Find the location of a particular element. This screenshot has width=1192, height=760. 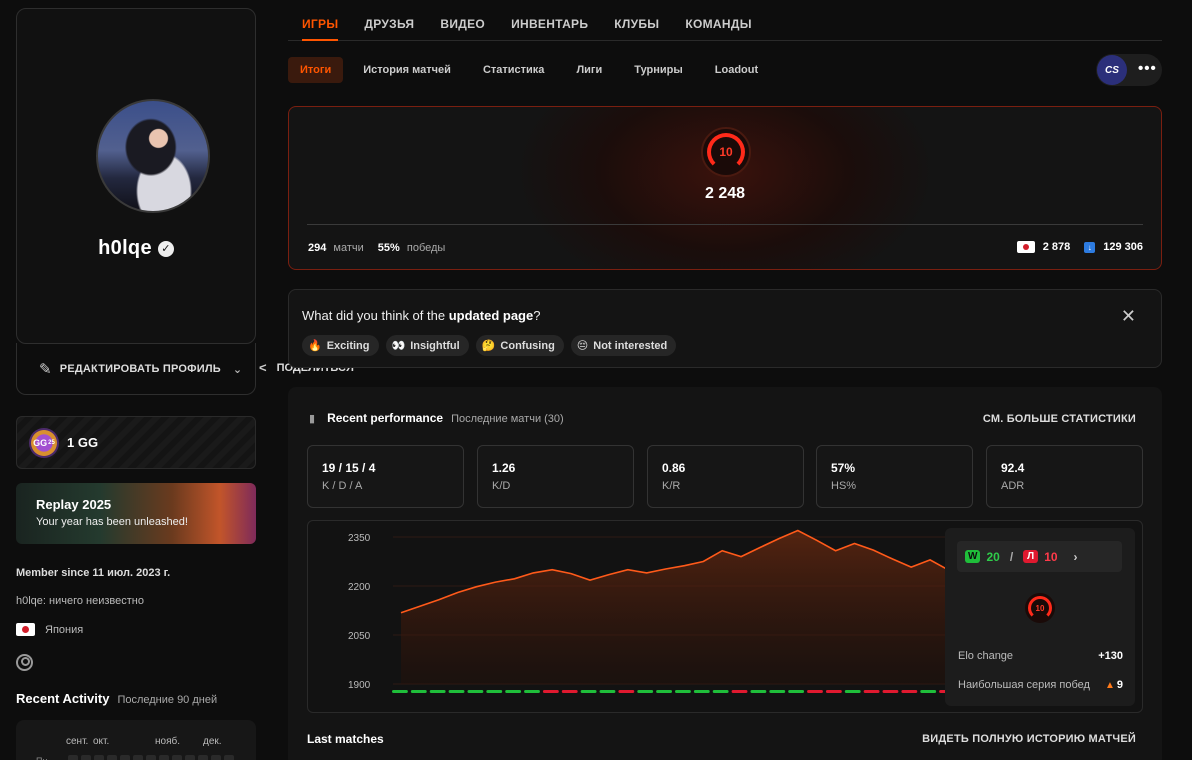

gg-badge-text: GG is located at coordinates (40, 442).